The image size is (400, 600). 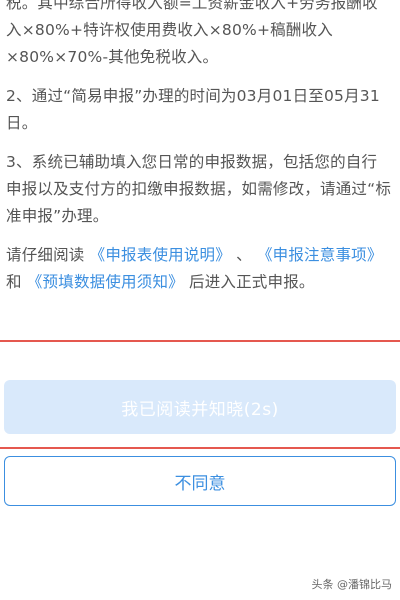 I want to click on agree-button: 我已阅读并知晓(2s), so click(x=200, y=407).